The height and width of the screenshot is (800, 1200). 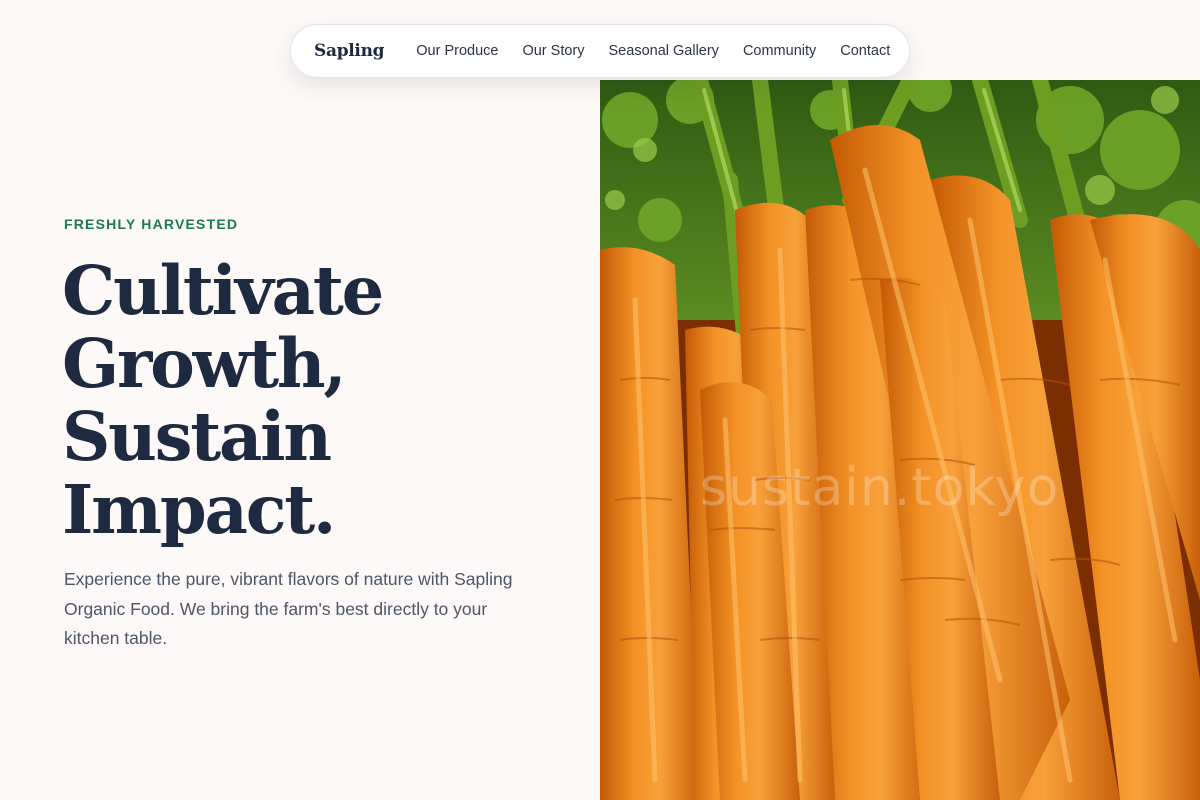 I want to click on hero-eyebrow: FRESHLY HARVESTED, so click(x=151, y=224).